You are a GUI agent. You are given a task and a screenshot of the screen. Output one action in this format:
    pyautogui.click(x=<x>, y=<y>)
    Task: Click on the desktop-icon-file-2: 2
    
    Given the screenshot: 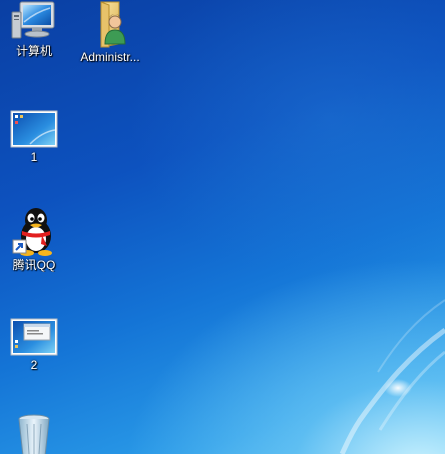 What is the action you would take?
    pyautogui.click(x=34, y=345)
    